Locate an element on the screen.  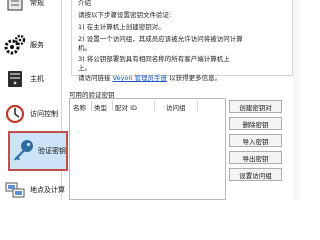
sidebar-item-label: 验证密钥 is located at coordinates (52, 151).